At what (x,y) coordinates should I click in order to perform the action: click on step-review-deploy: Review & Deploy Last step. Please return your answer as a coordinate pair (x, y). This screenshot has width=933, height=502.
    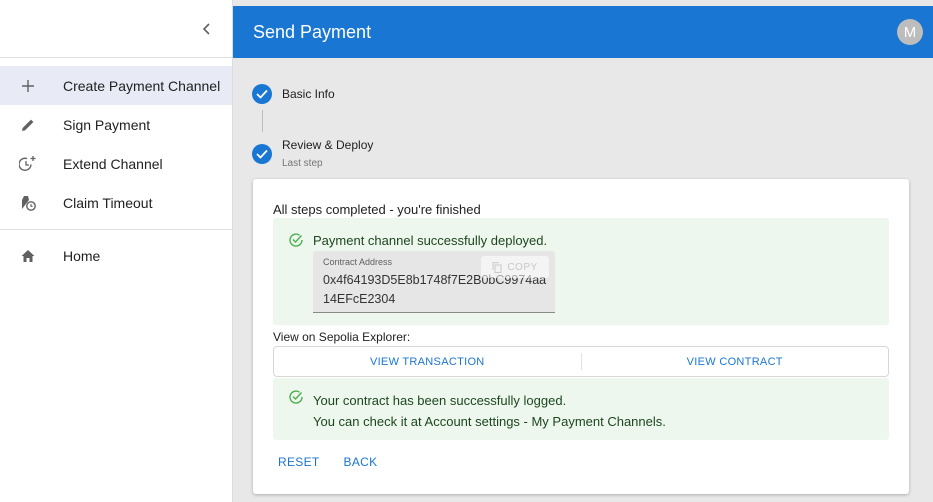
    Looking at the image, I should click on (312, 153).